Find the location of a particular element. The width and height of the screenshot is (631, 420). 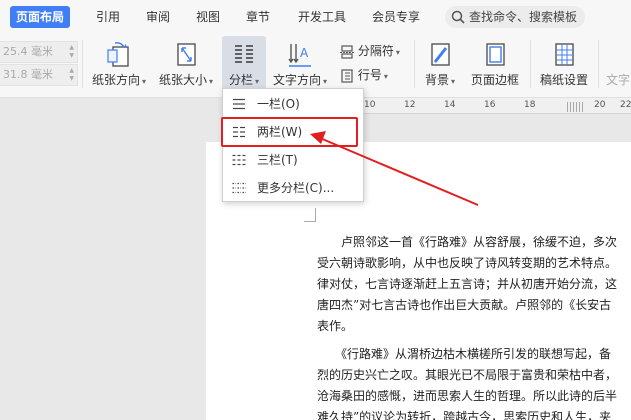

text-line: 沧海桑田的感慨，进而思索人生的哲理。所以此诗的后半 is located at coordinates (467, 396).